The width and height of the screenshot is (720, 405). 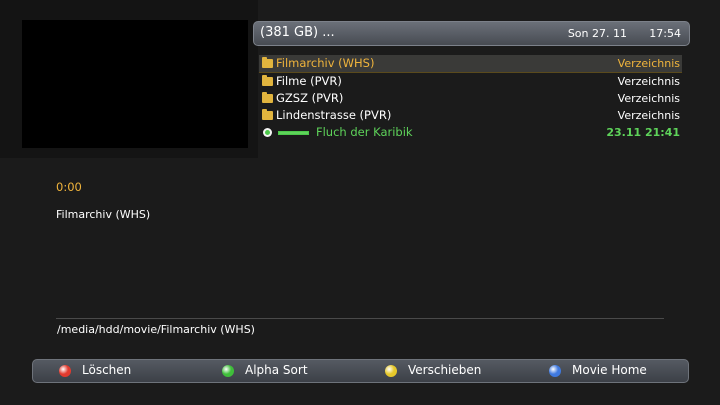 I want to click on elapsed-time: 0:00, so click(x=69, y=187).